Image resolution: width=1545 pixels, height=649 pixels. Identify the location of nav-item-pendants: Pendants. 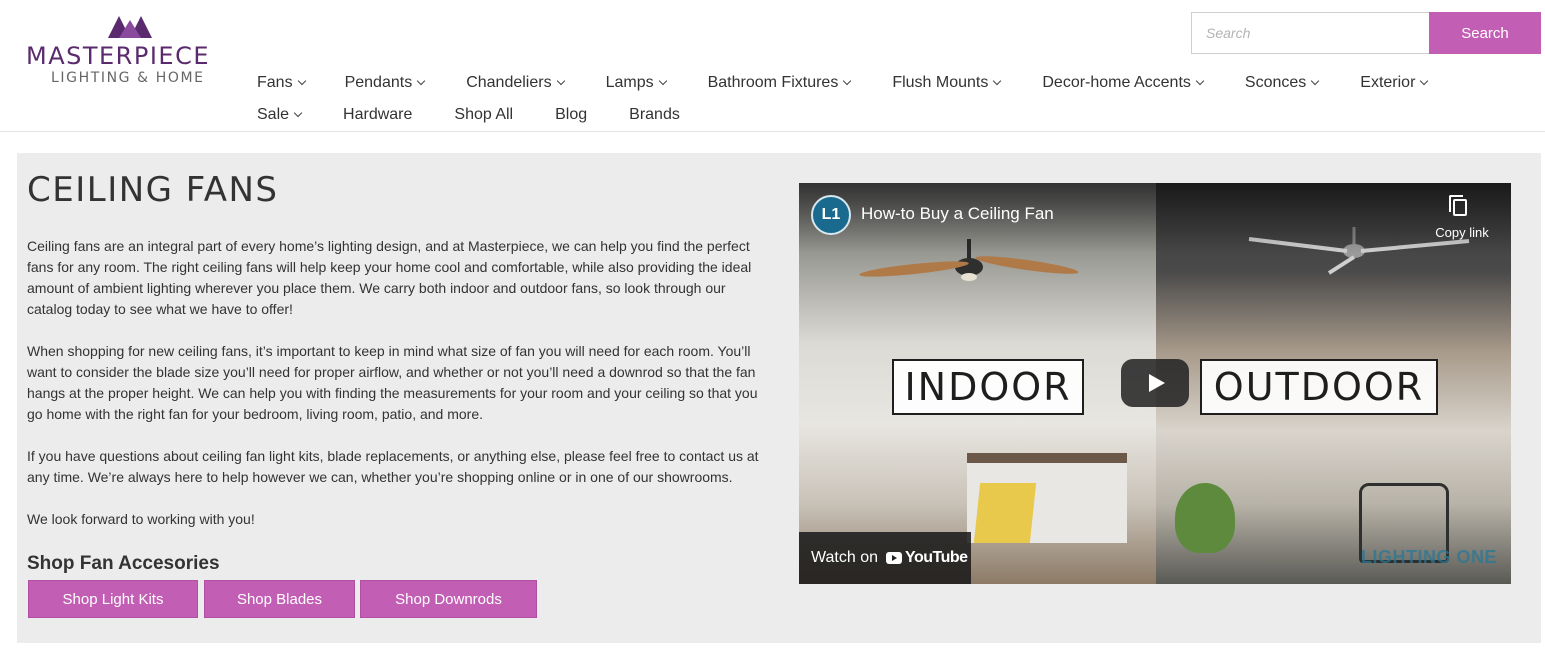
(385, 83).